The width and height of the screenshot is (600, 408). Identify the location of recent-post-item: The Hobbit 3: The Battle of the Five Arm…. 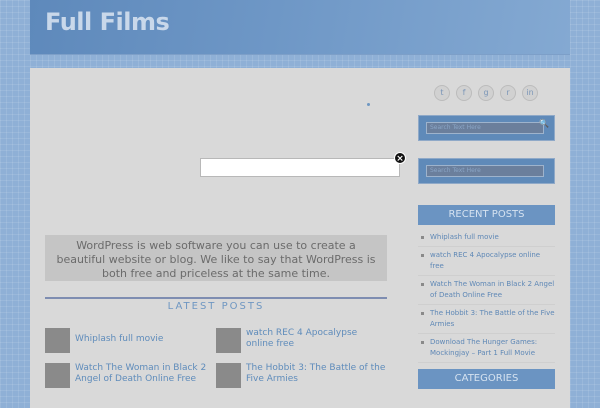
(486, 321).